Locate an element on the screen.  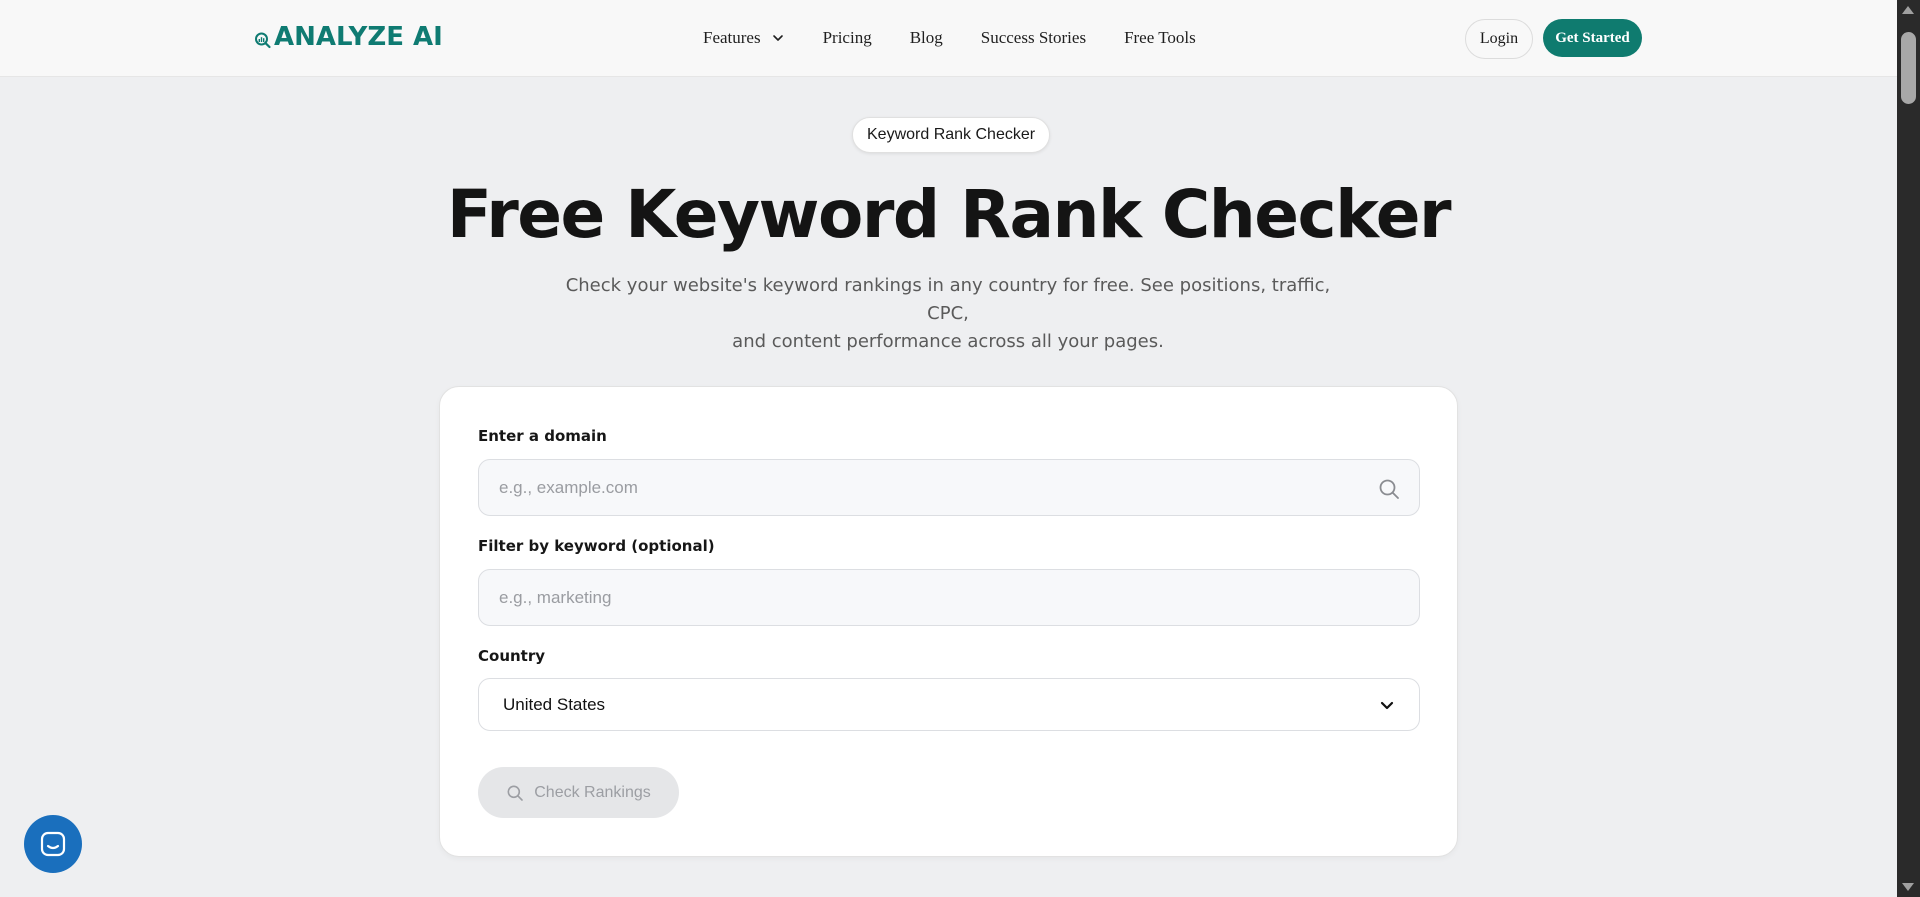
nav-features-label: Features is located at coordinates (732, 37).